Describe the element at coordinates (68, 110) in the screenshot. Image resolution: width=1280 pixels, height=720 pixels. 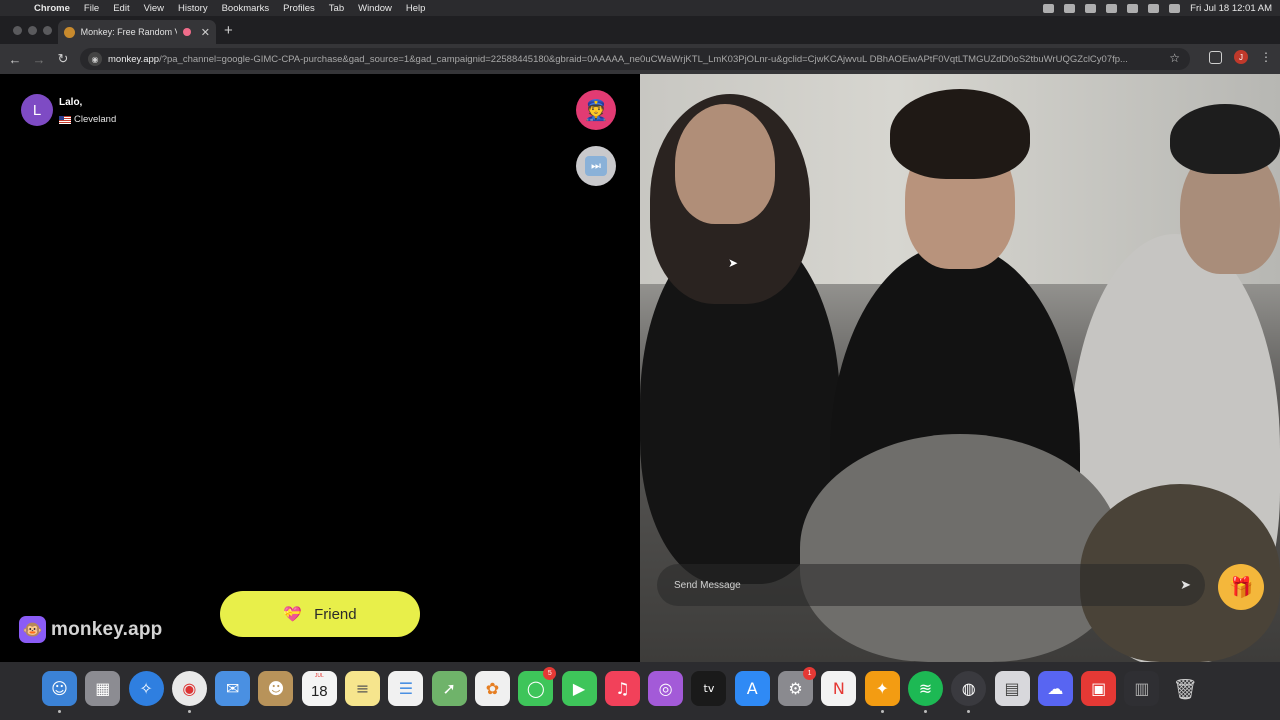
I see `partner-info: L Lalo, Cleveland` at that location.